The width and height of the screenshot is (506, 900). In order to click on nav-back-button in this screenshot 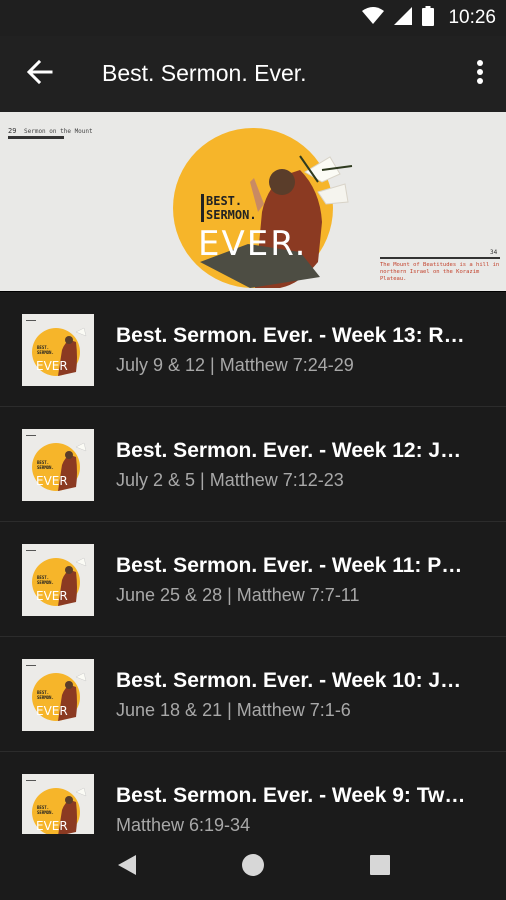, I will do `click(127, 867)`.